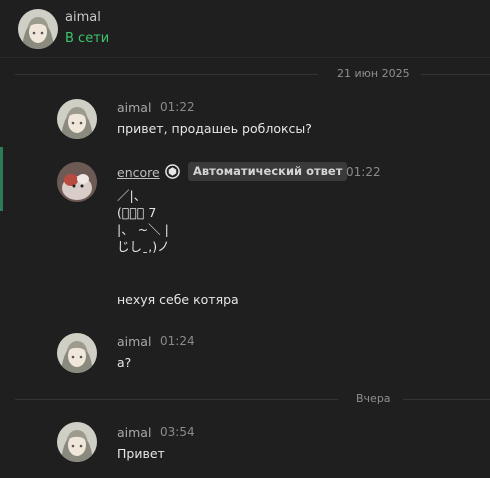  Describe the element at coordinates (245, 444) in the screenshot. I see `message: aimal 03:54 Привет` at that location.